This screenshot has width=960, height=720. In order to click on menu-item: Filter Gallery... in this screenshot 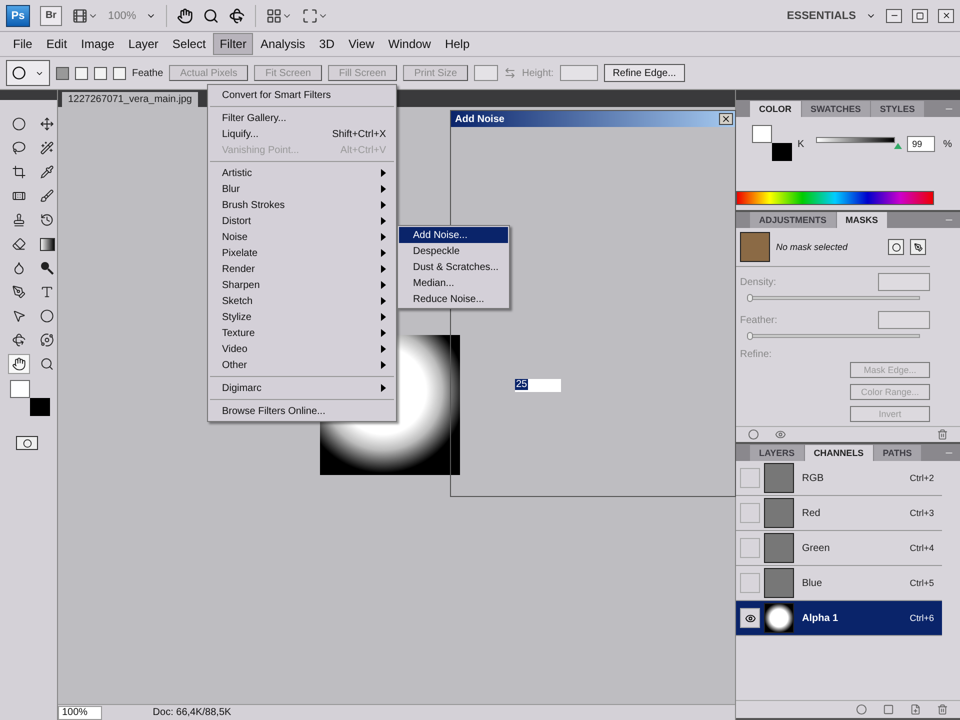, I will do `click(302, 118)`.